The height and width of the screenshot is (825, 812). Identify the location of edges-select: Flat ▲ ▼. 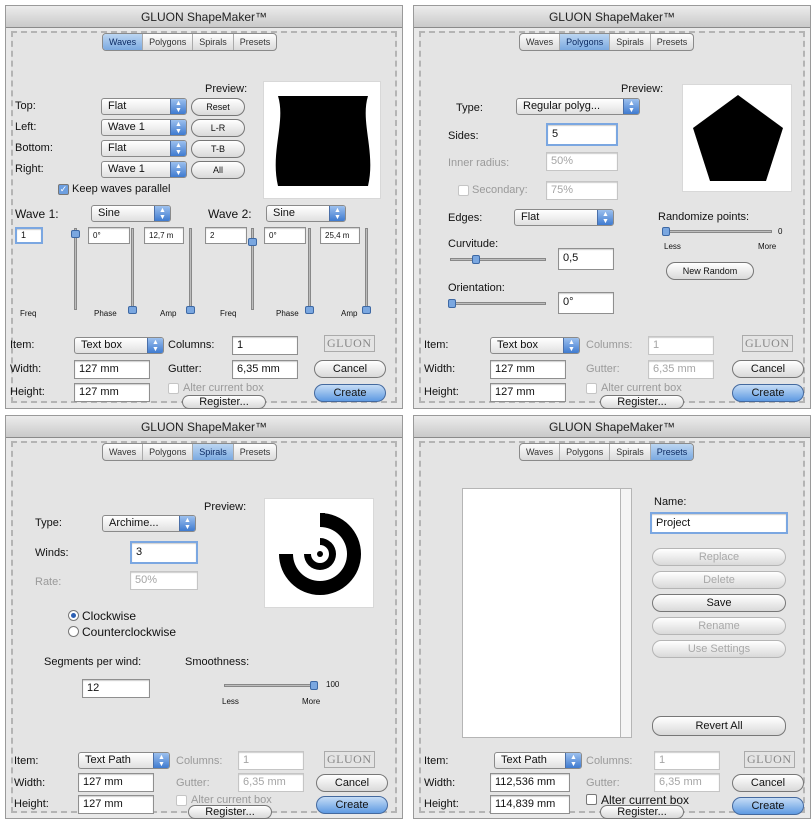
(564, 217).